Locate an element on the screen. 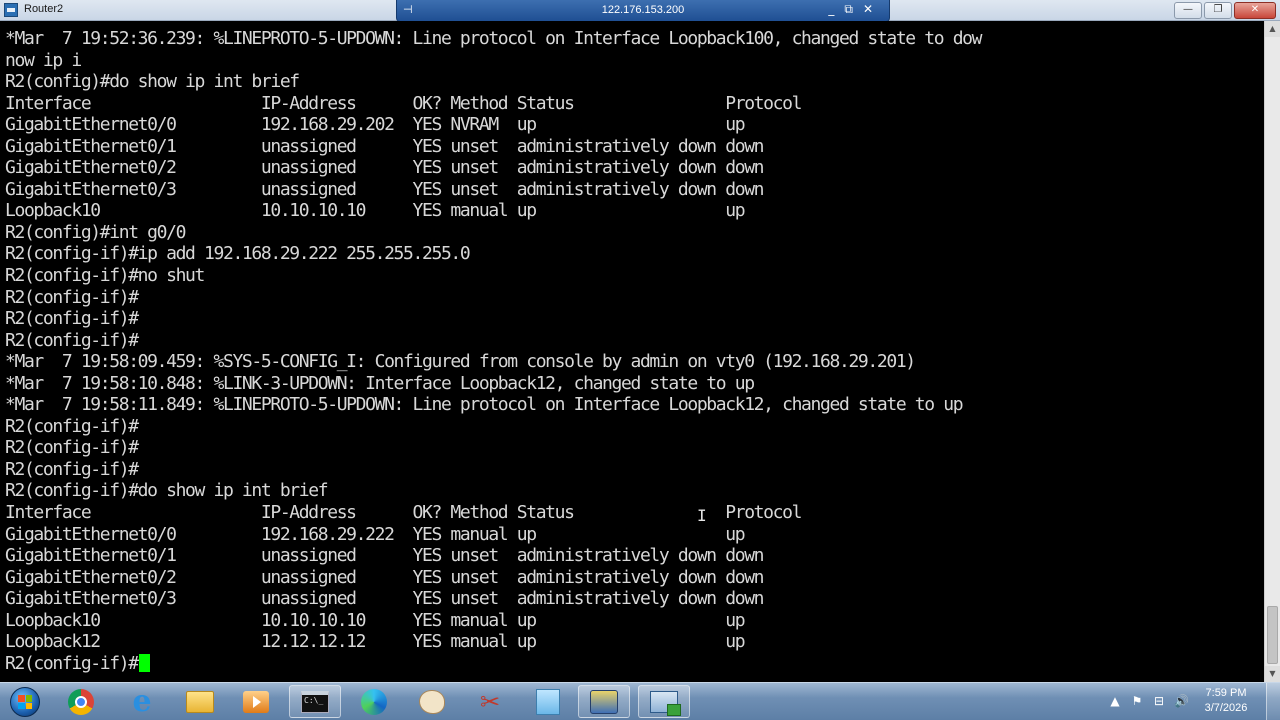 The image size is (1280, 720). scroll-thumb is located at coordinates (1272, 635).